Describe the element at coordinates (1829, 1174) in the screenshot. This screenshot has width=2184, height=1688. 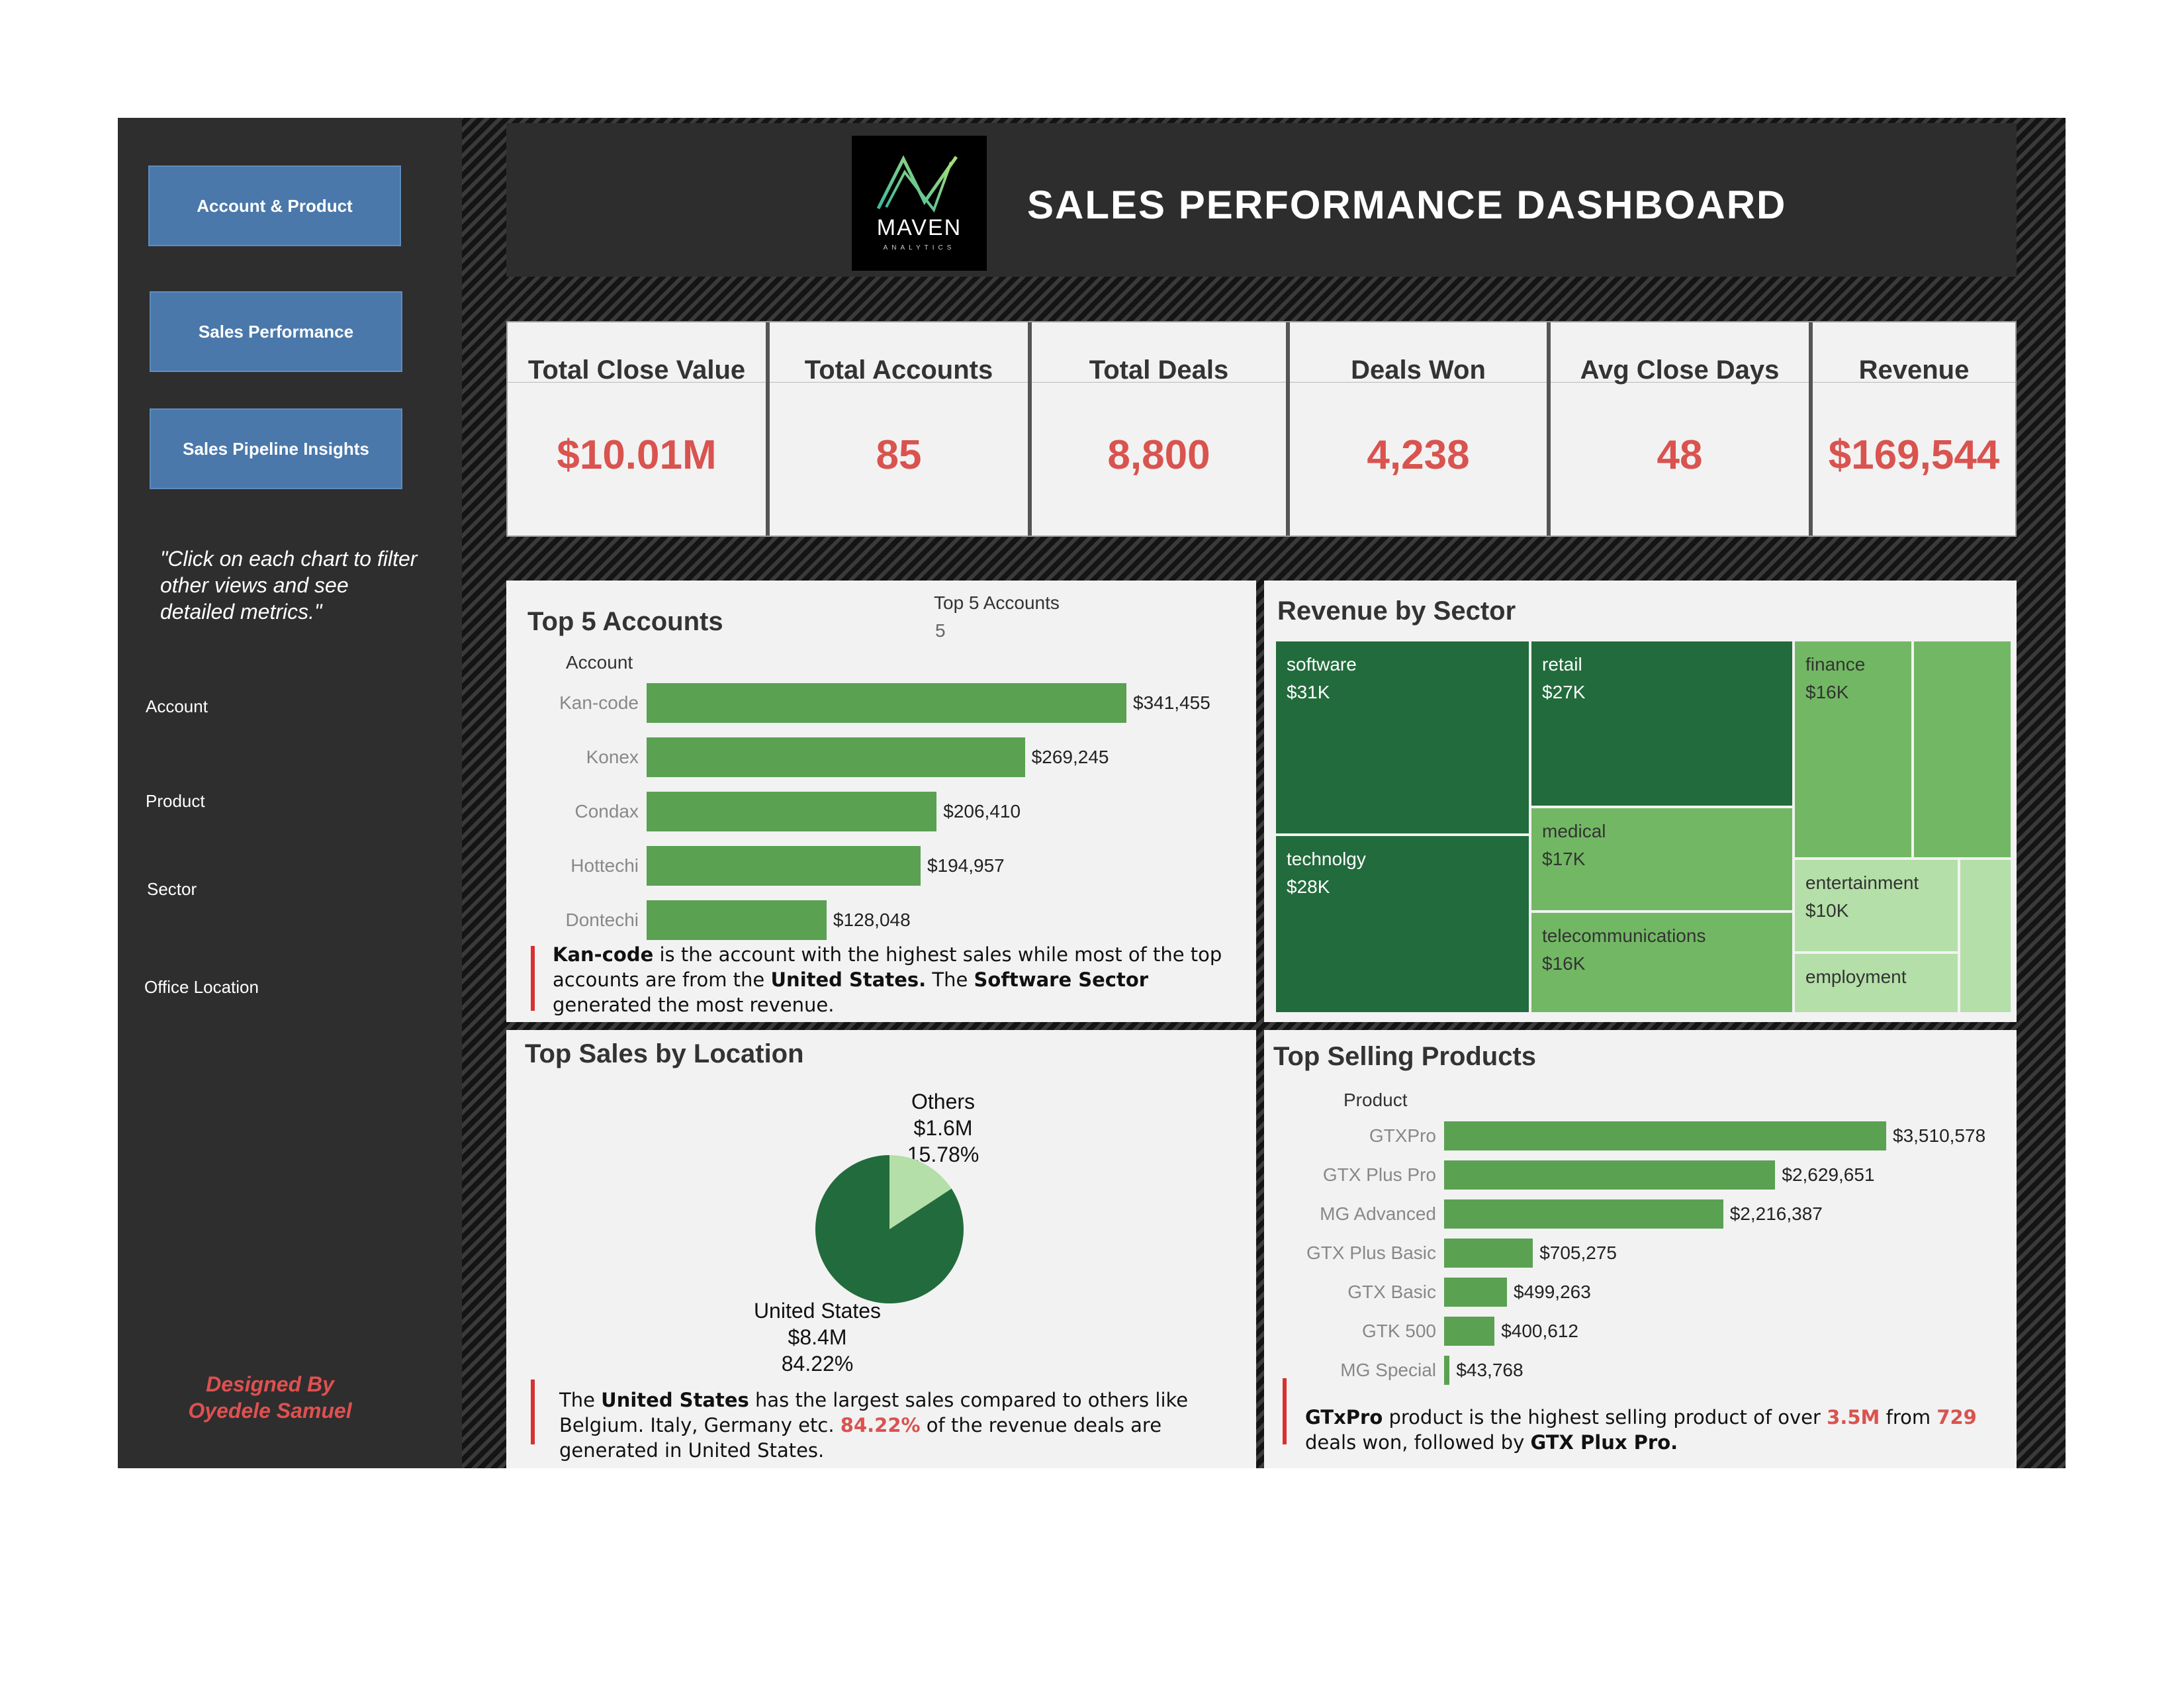
I see `data-label-gtx-plus-pro: $2,629,651` at that location.